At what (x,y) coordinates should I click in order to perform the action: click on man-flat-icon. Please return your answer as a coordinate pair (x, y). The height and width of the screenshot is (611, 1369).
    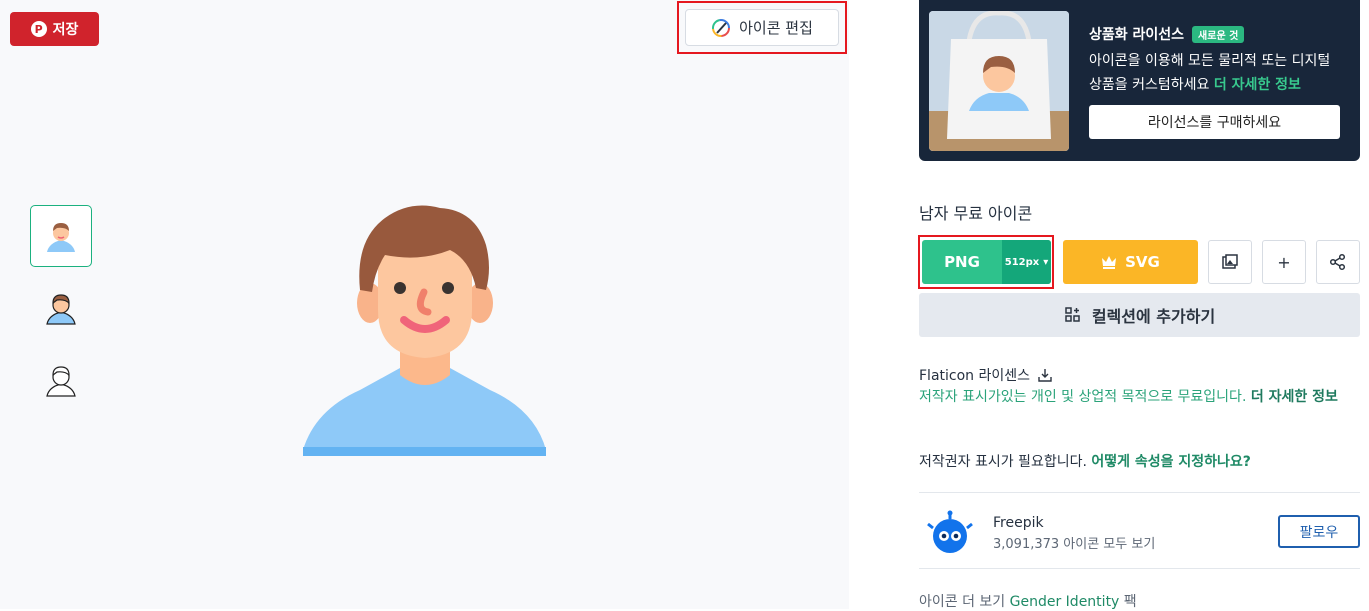
    Looking at the image, I should click on (61, 237).